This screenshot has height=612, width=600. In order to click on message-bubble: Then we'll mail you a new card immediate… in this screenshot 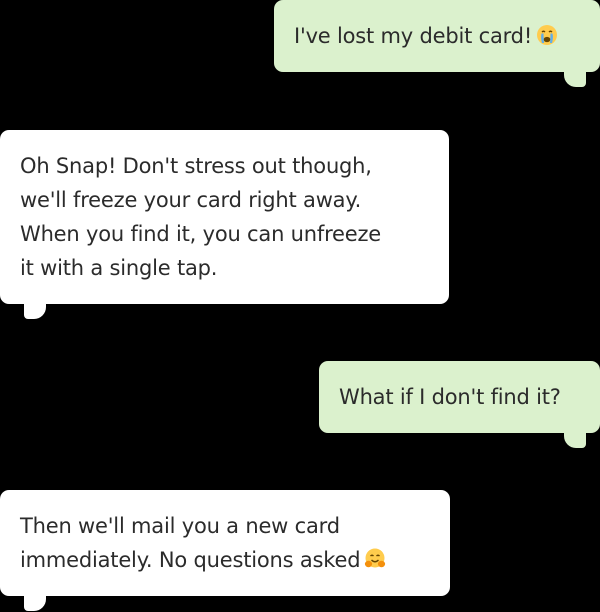, I will do `click(225, 543)`.